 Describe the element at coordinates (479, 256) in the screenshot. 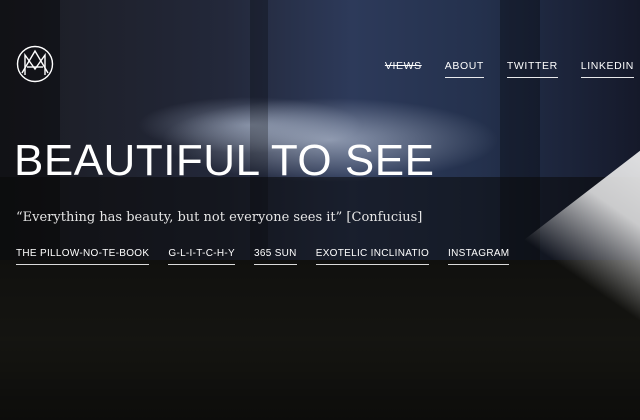

I see `project-link-instagram: INSTAGRAM` at that location.